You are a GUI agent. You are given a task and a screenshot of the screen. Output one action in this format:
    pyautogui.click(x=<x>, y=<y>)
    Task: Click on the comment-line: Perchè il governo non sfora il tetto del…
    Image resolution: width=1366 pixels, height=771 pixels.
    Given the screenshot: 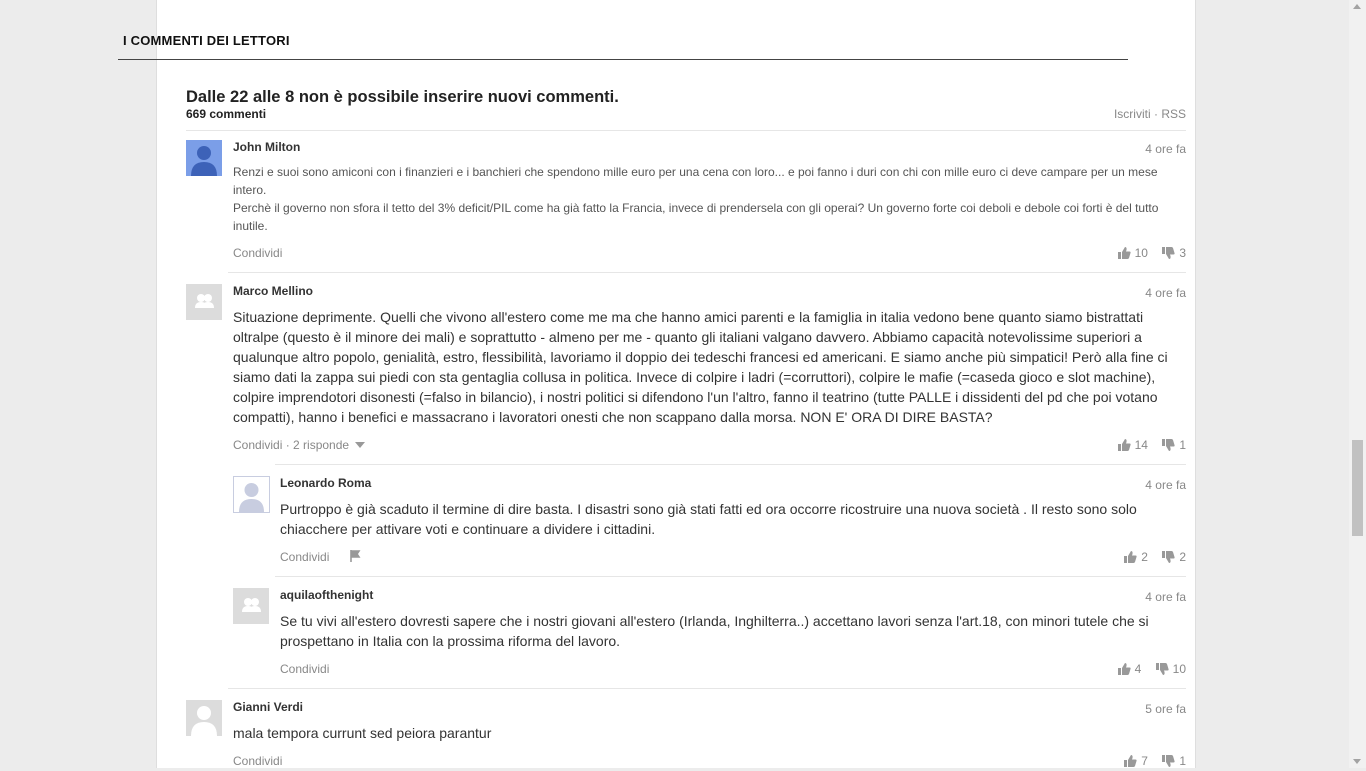 What is the action you would take?
    pyautogui.click(x=696, y=217)
    